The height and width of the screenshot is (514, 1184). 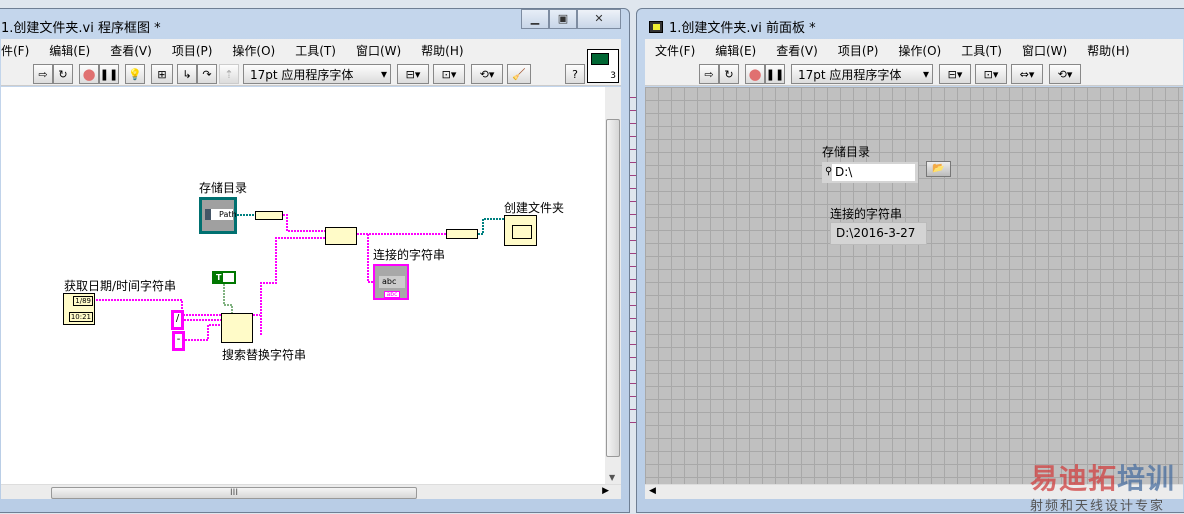 I want to click on concat-string-indicator-terminal: abc abc, so click(x=391, y=282).